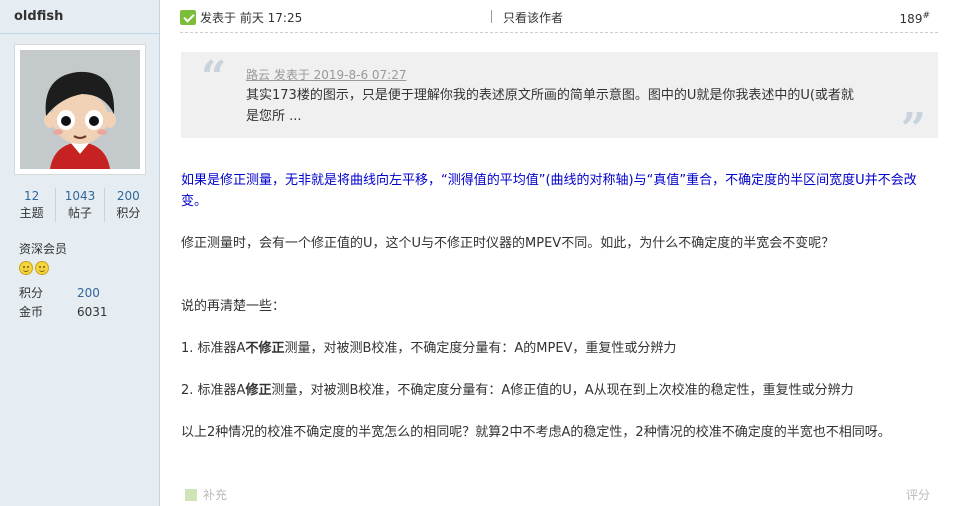 This screenshot has width=956, height=506. What do you see at coordinates (918, 494) in the screenshot?
I see `rate-button: 评分` at bounding box center [918, 494].